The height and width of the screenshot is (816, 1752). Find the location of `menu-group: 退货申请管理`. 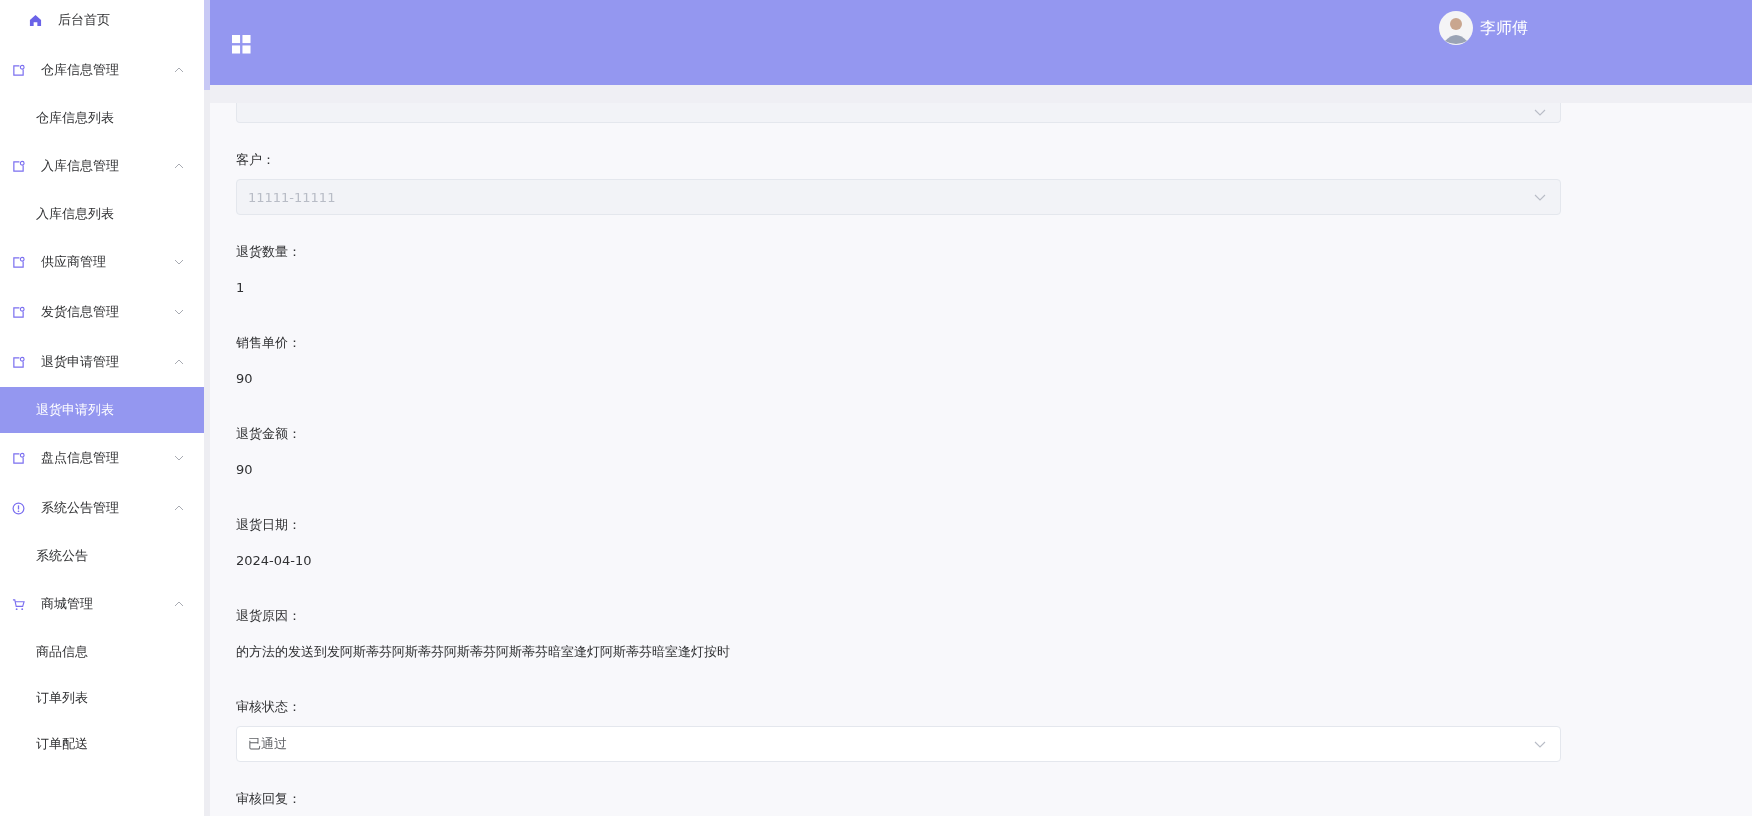

menu-group: 退货申请管理 is located at coordinates (102, 362).